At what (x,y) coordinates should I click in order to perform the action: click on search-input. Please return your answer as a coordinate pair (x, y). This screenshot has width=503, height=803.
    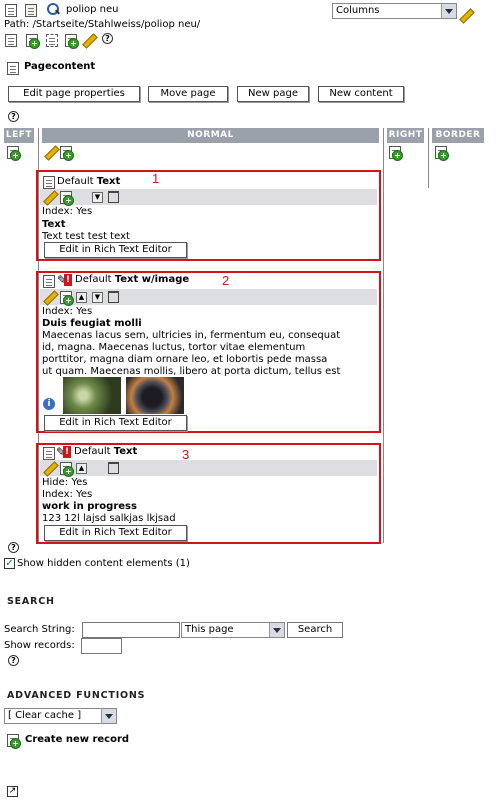
    Looking at the image, I should click on (131, 630).